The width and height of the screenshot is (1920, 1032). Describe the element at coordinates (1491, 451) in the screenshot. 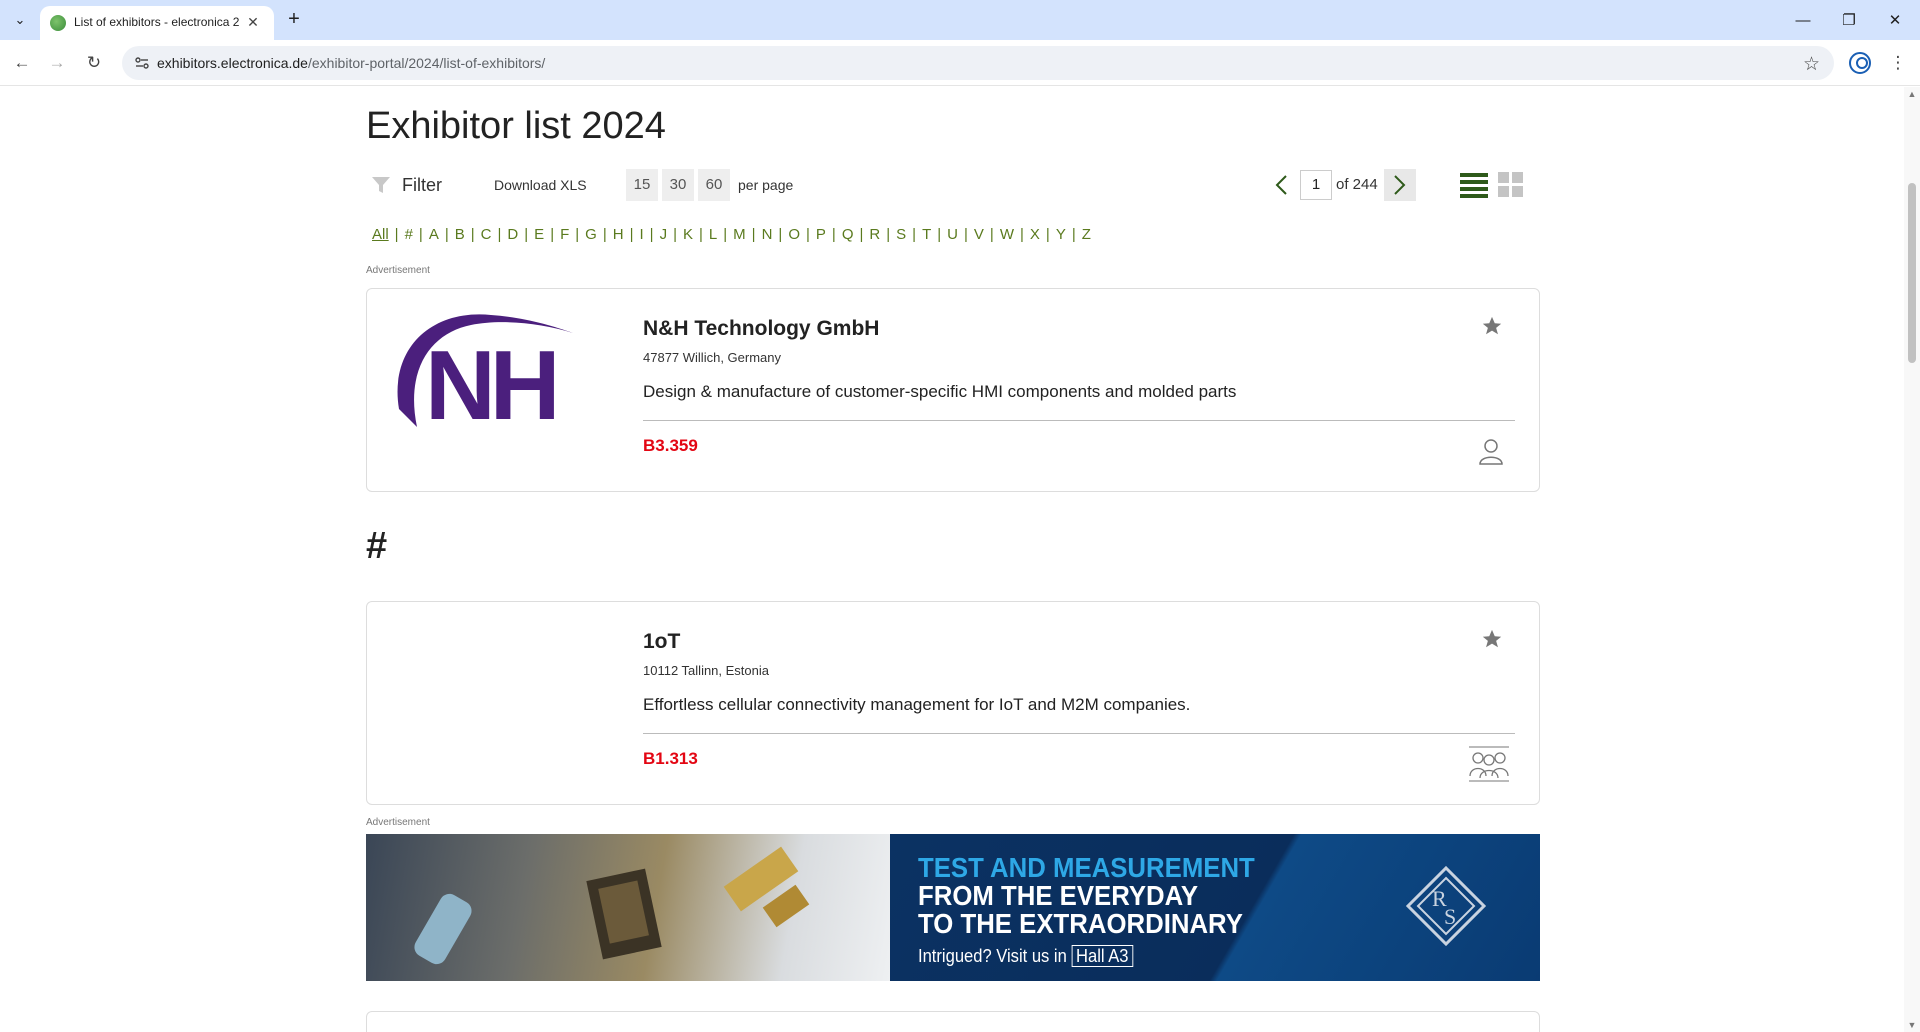

I see `contact-person-icon` at that location.